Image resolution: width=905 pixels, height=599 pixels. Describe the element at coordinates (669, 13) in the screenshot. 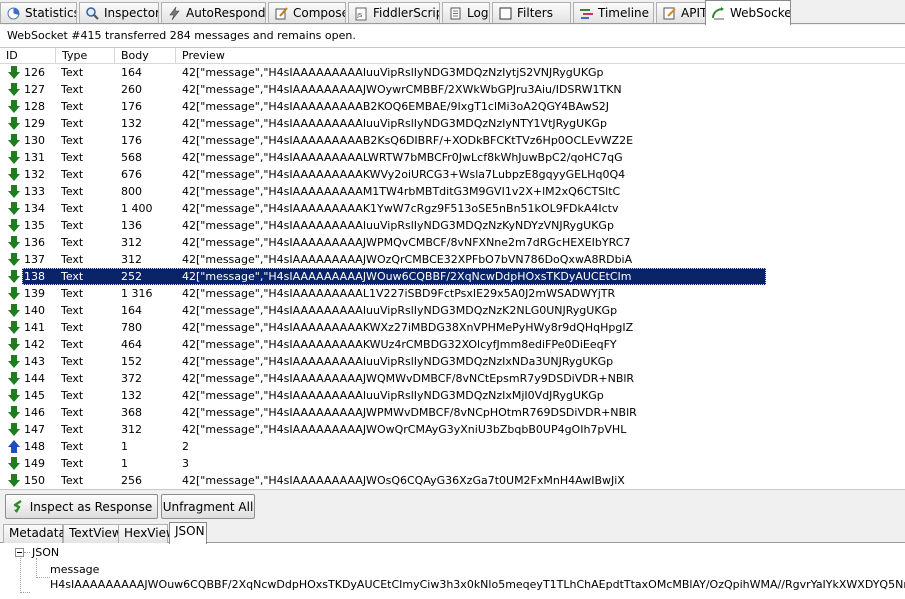

I see `apitest-icon` at that location.